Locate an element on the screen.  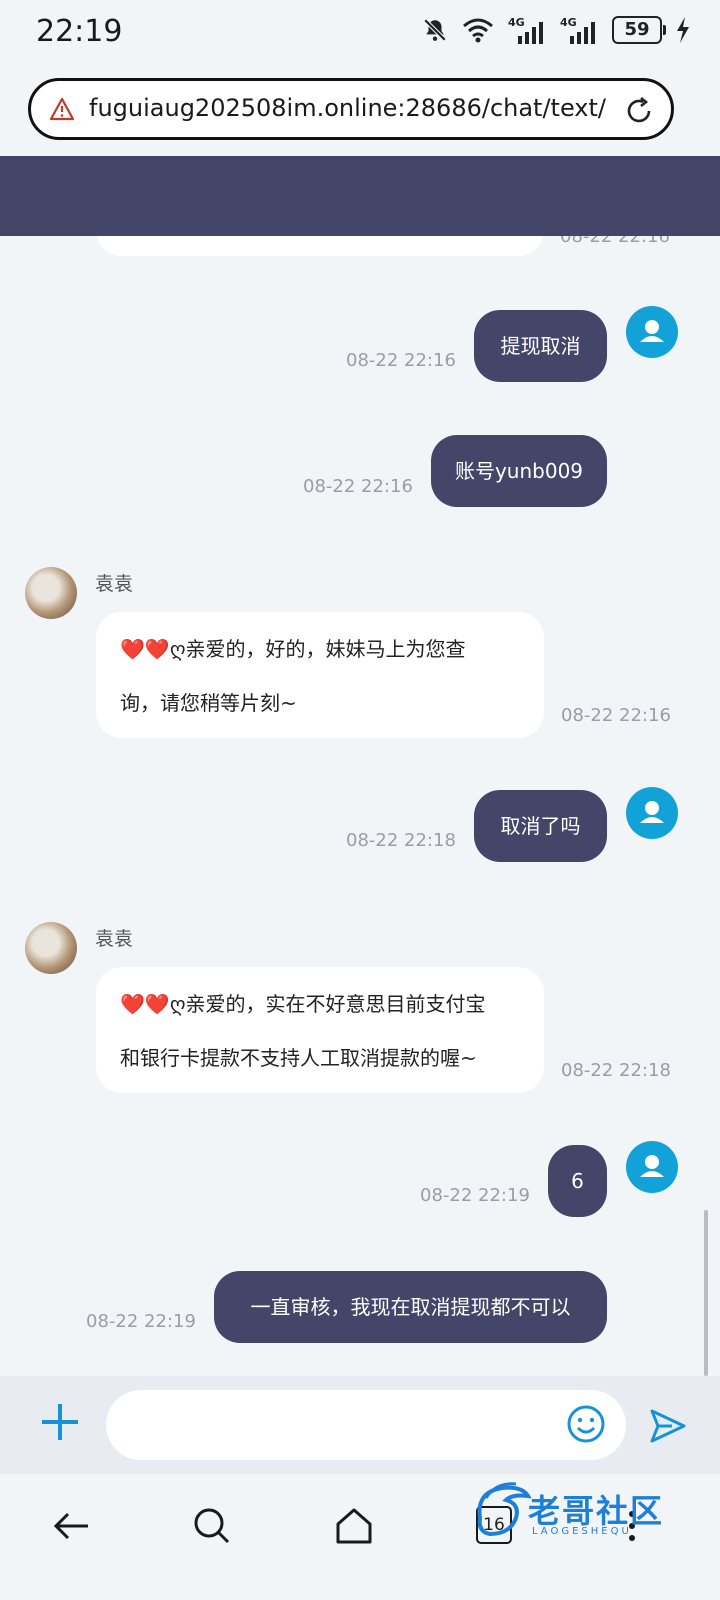
address-bar: fuguiaug202508im.online:28686/chat/text/ is located at coordinates (351, 109).